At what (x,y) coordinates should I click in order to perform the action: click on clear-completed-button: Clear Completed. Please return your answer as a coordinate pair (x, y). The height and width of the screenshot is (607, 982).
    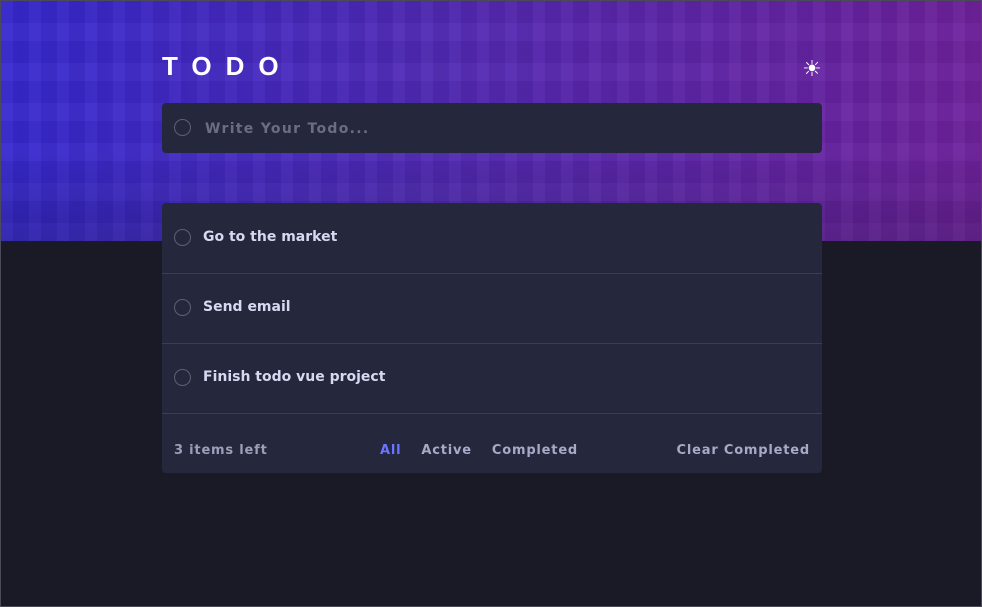
    Looking at the image, I should click on (743, 450).